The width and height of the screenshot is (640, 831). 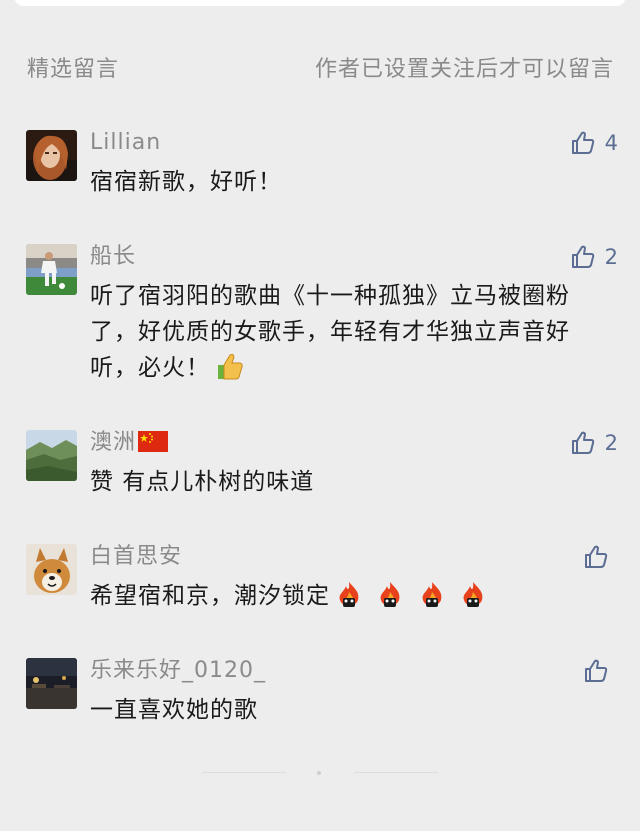 What do you see at coordinates (322, 161) in the screenshot?
I see `comment-item: Lillian 4 宿宿新歌，好听！` at bounding box center [322, 161].